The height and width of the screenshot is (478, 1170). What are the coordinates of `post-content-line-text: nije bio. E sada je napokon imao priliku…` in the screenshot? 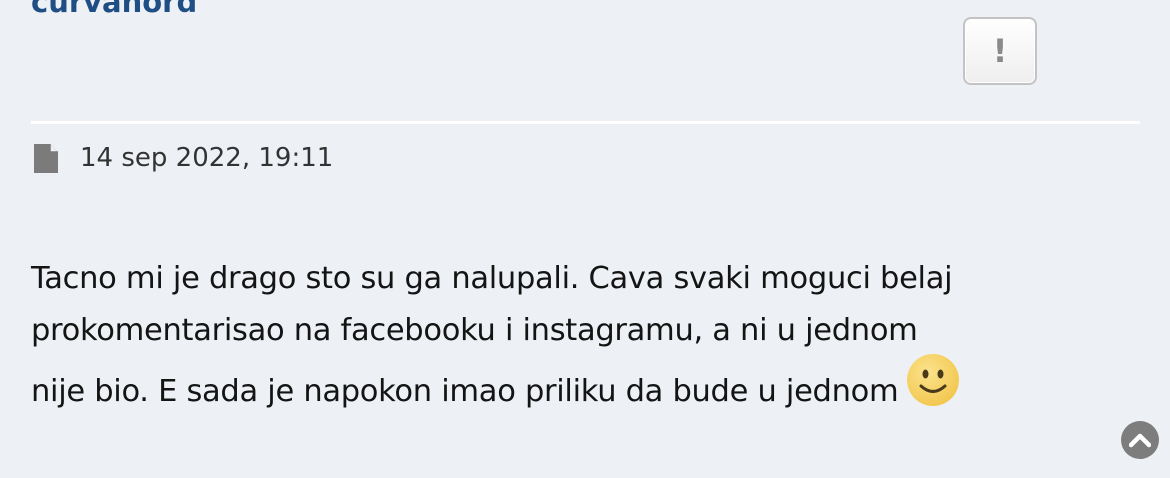 It's located at (465, 391).